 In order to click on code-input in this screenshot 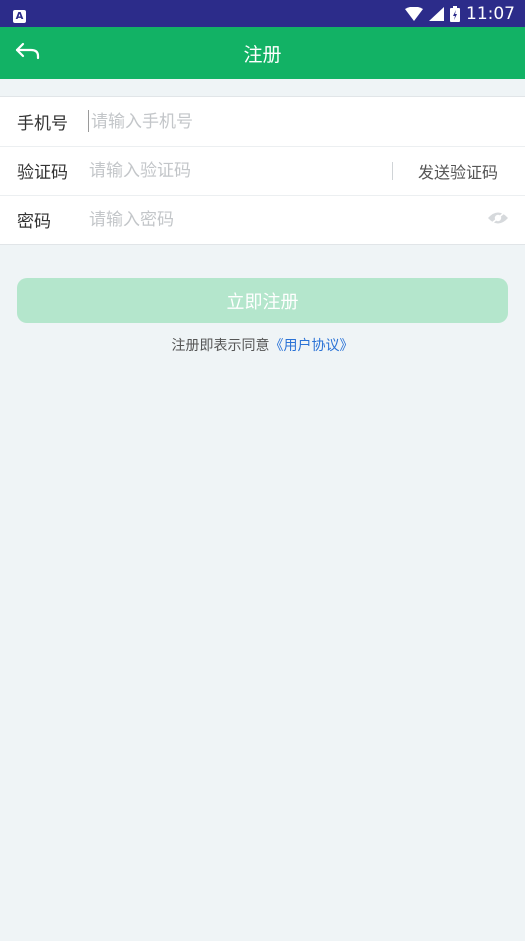, I will do `click(240, 170)`.